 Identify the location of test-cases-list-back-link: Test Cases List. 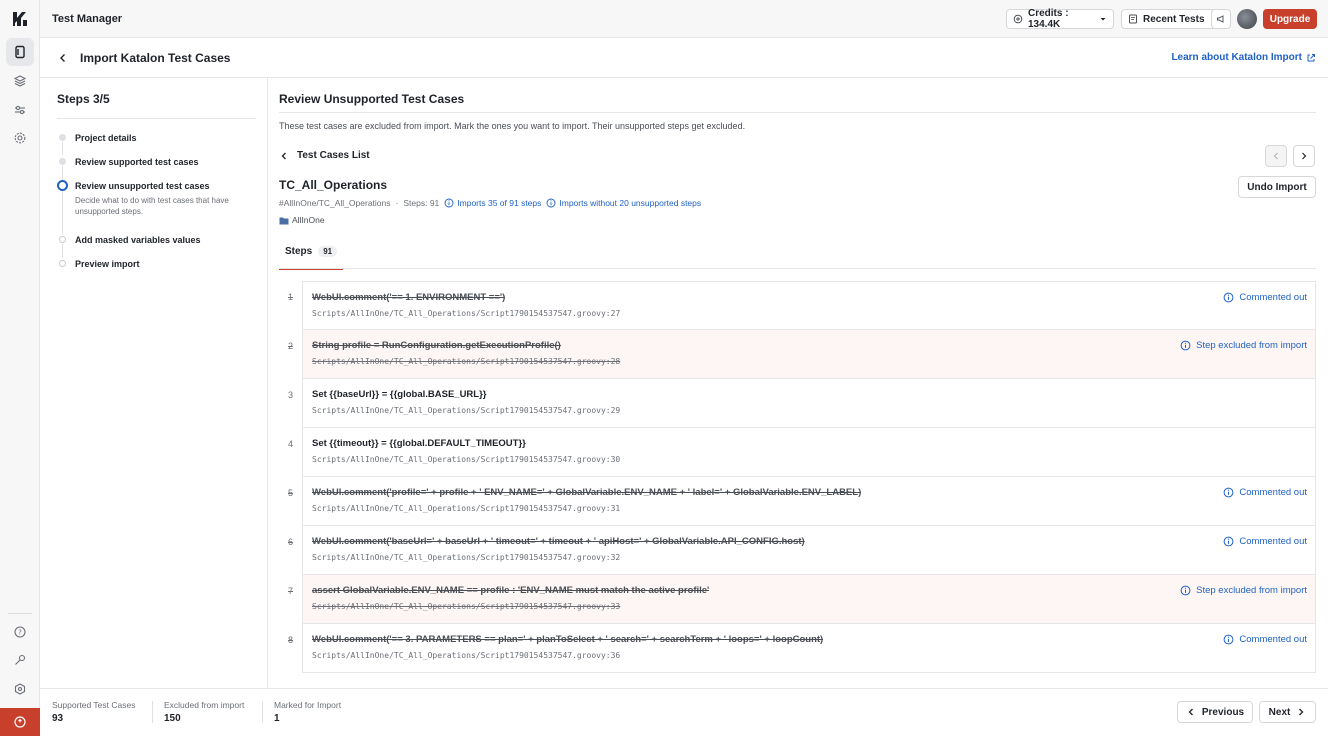
(324, 155).